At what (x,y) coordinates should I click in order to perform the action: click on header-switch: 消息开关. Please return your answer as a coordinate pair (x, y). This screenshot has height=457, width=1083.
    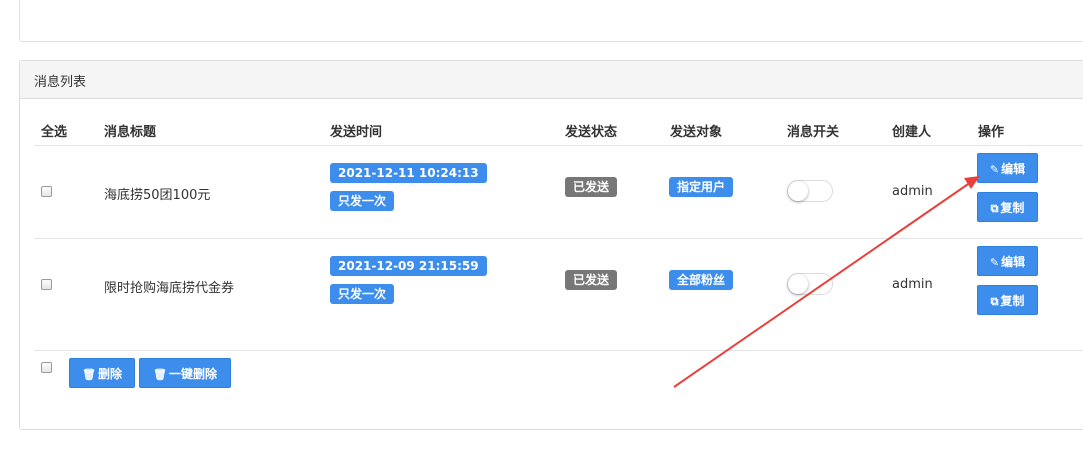
    Looking at the image, I should click on (813, 132).